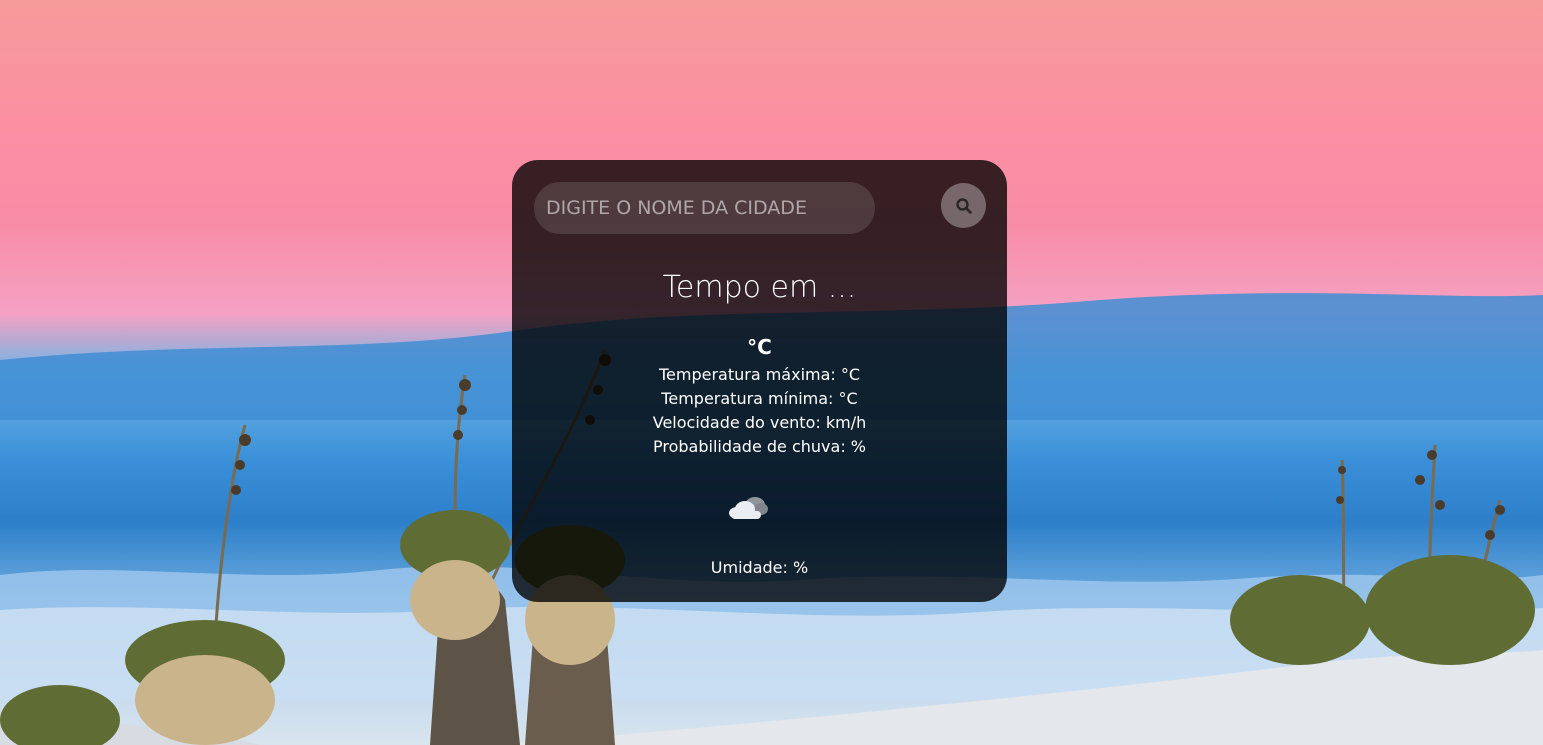  I want to click on city-search-input, so click(704, 208).